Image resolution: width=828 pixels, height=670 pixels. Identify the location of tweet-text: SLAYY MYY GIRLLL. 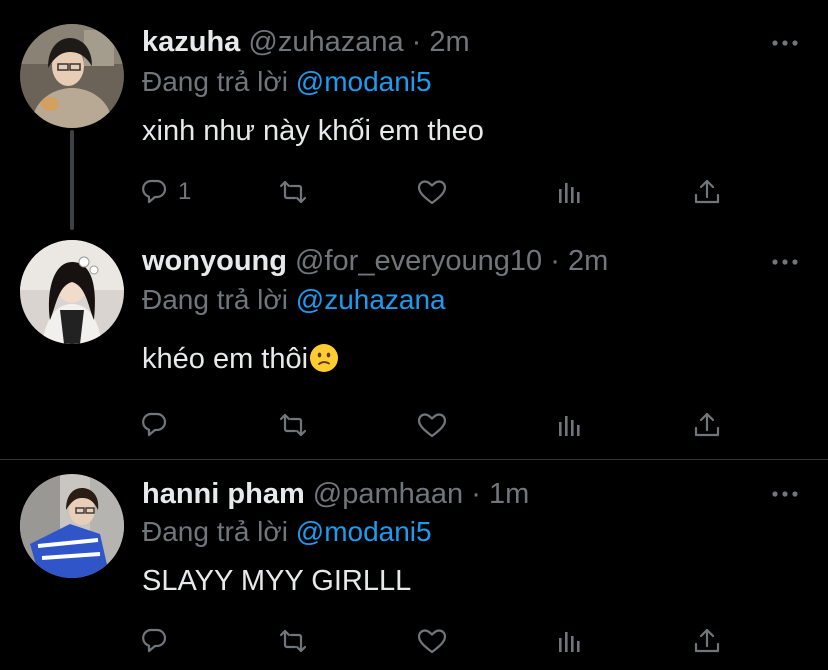
(277, 581).